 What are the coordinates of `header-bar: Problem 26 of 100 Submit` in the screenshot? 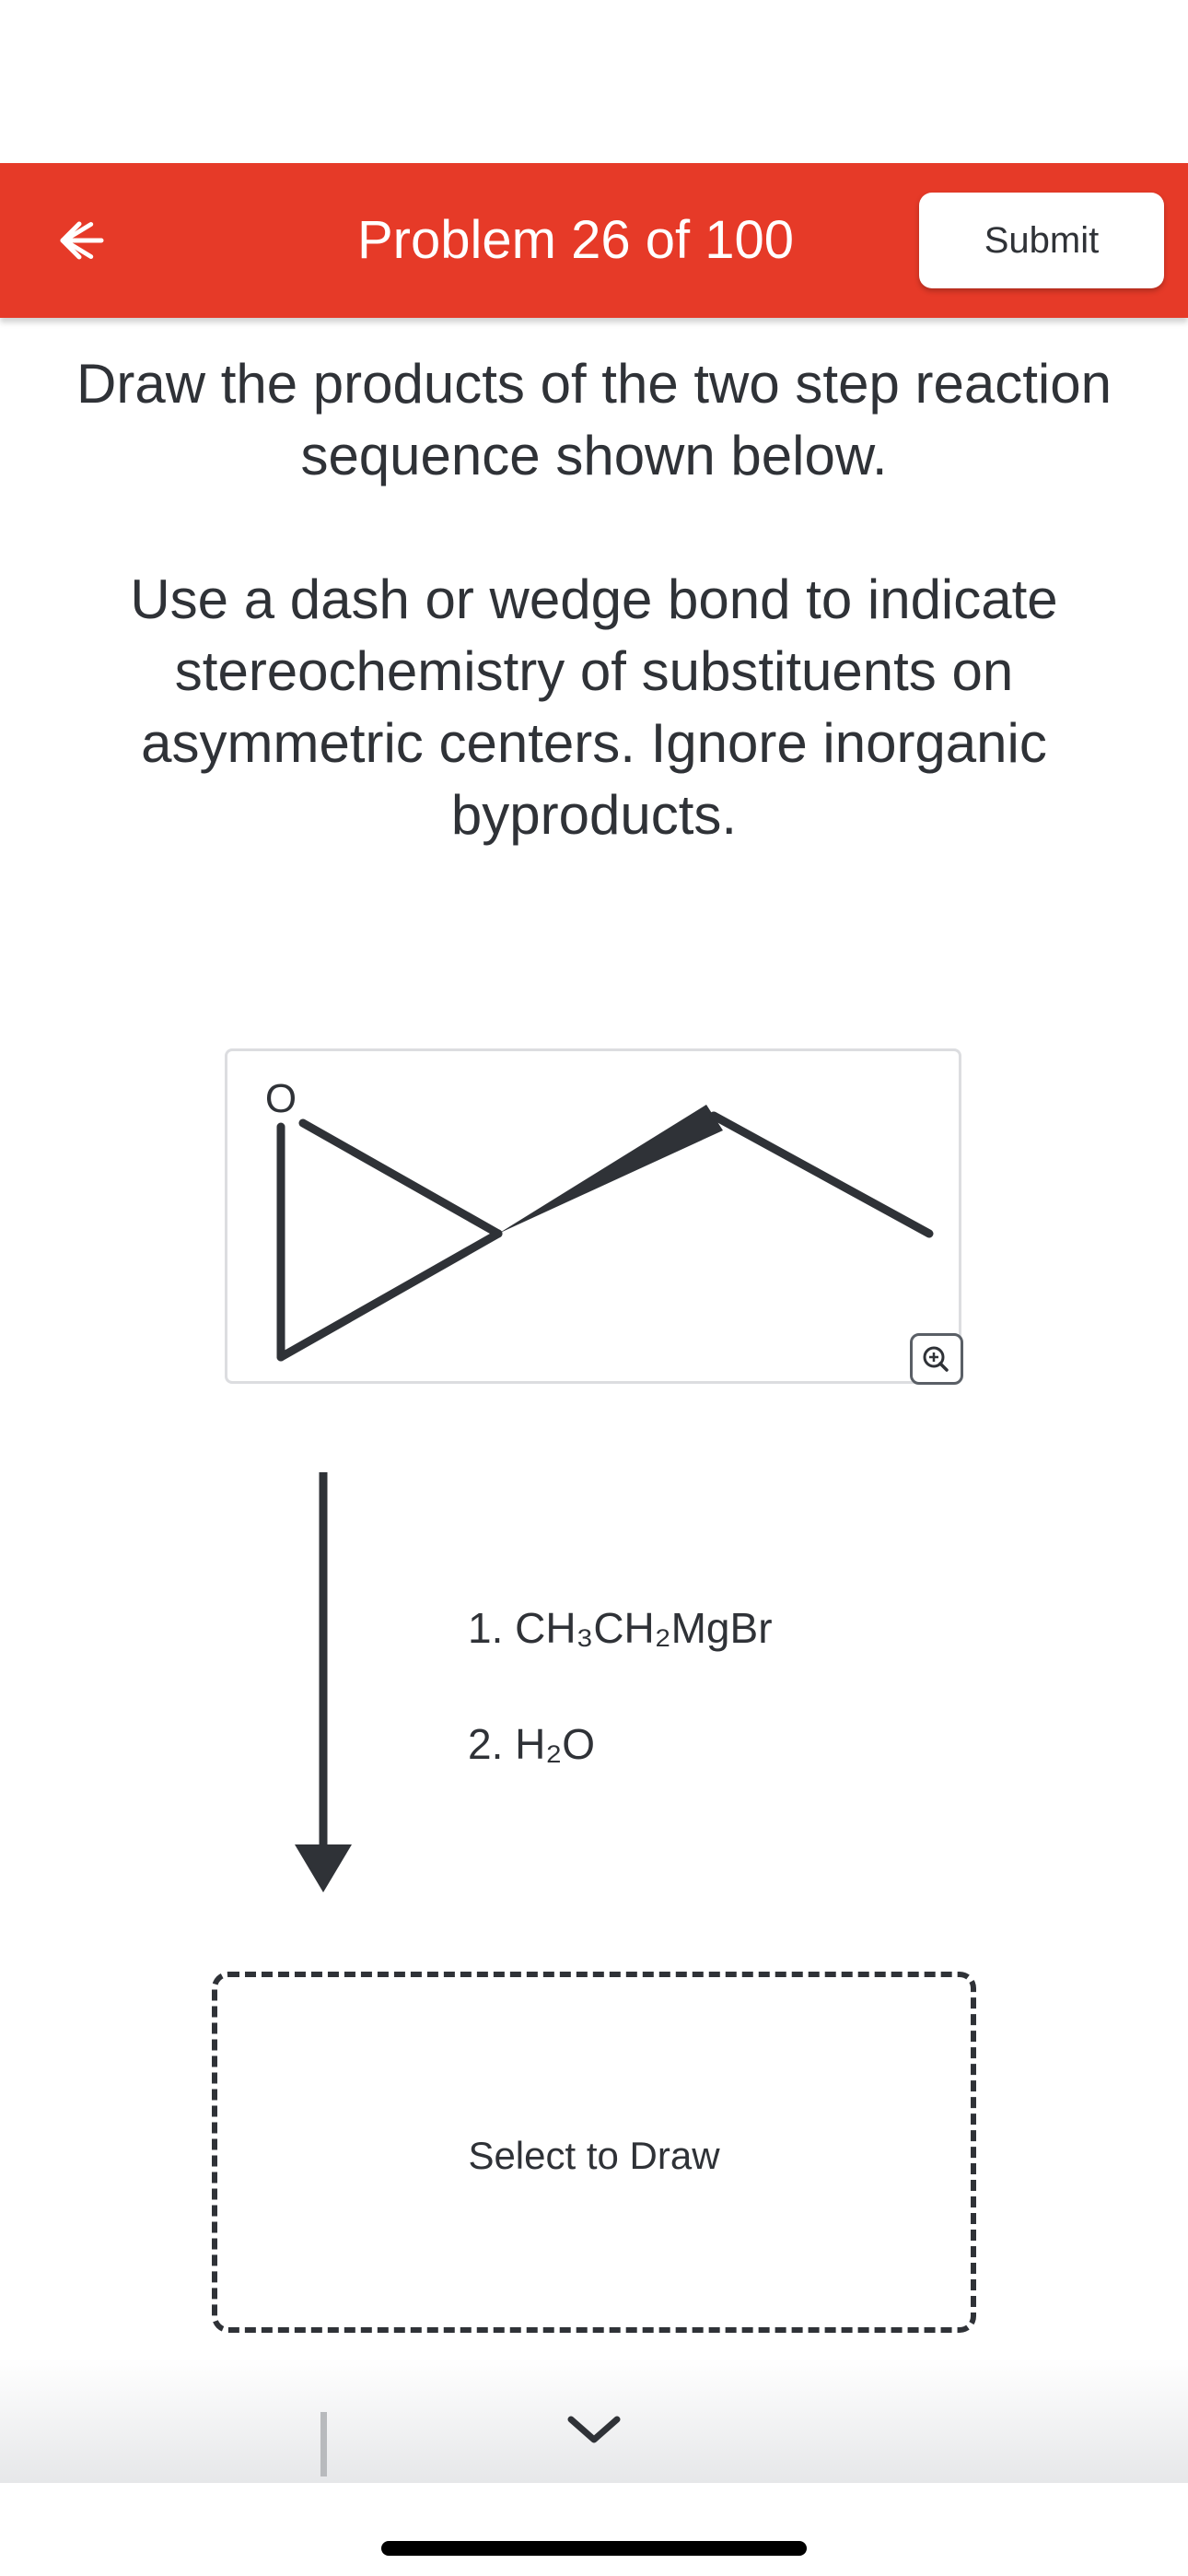 It's located at (594, 240).